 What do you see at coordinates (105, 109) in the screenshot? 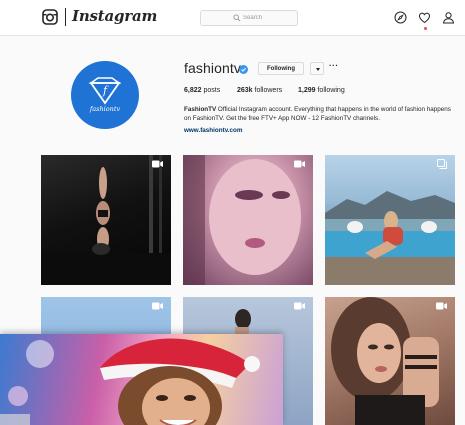
I see `avatar-caption: fashiontv` at bounding box center [105, 109].